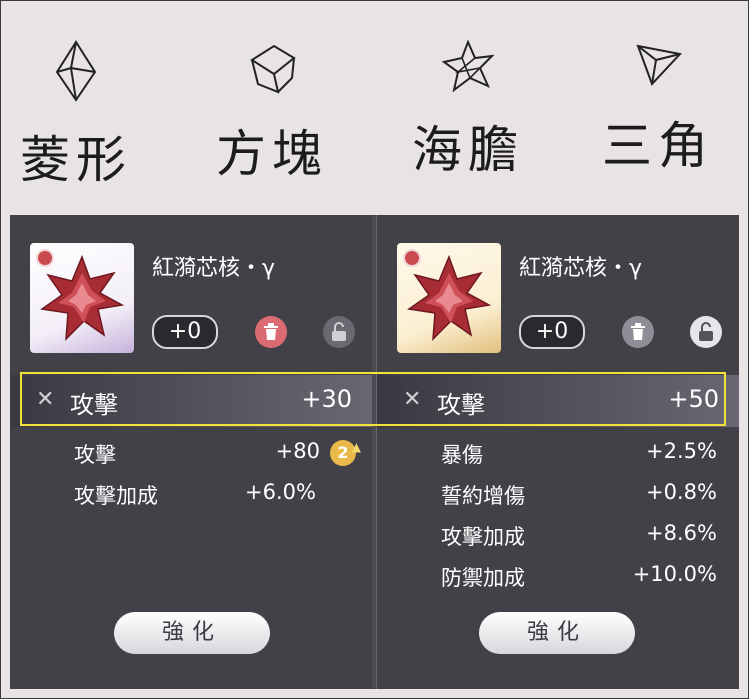 This screenshot has width=749, height=699. What do you see at coordinates (191, 494) in the screenshot?
I see `sub-stat-row: 攻擊加成 +6.0%` at bounding box center [191, 494].